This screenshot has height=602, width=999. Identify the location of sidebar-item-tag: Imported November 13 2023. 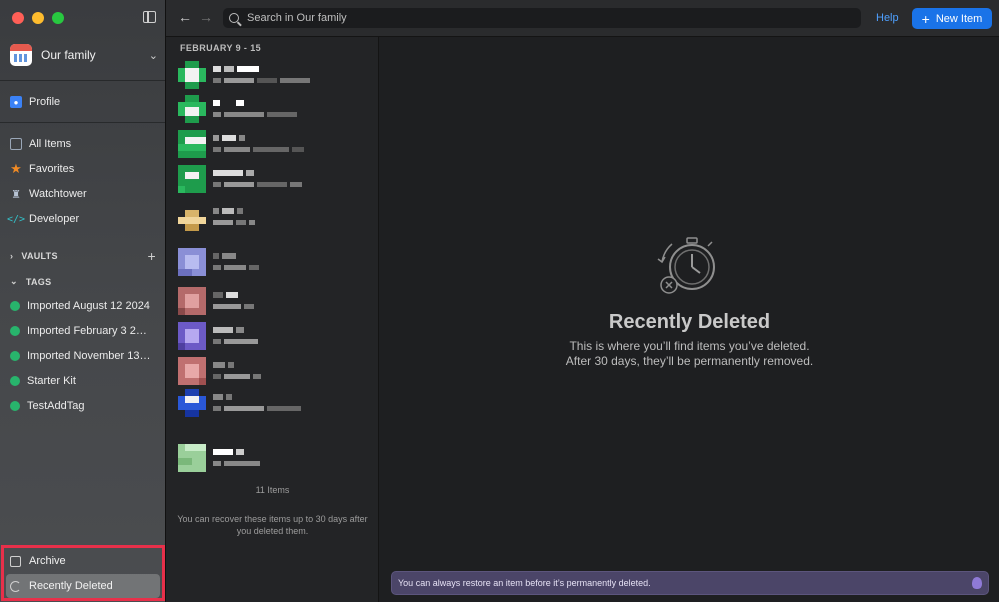
(84, 356).